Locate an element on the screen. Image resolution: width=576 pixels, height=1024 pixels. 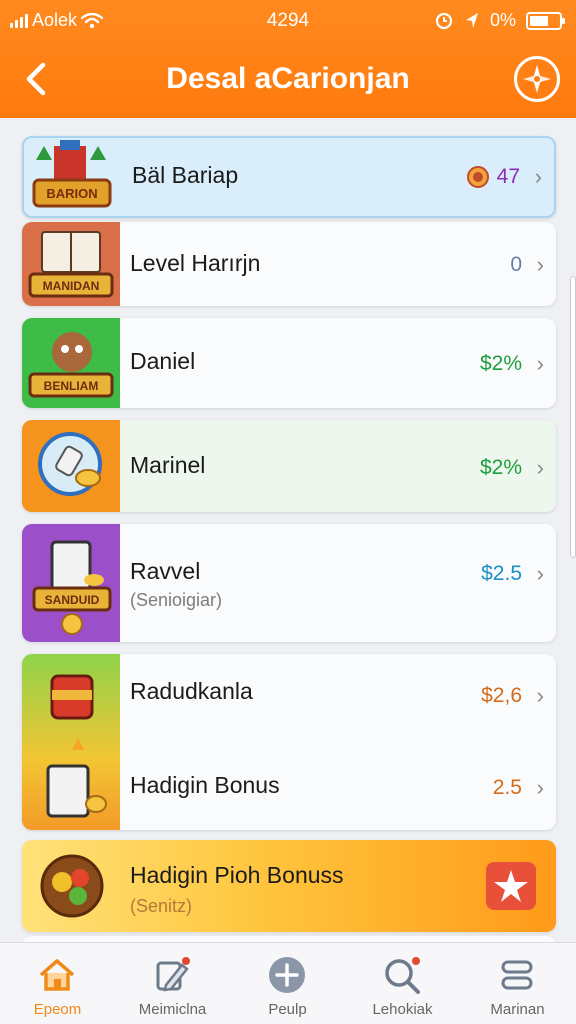
tab-search: Lehokiak is located at coordinates (402, 983).